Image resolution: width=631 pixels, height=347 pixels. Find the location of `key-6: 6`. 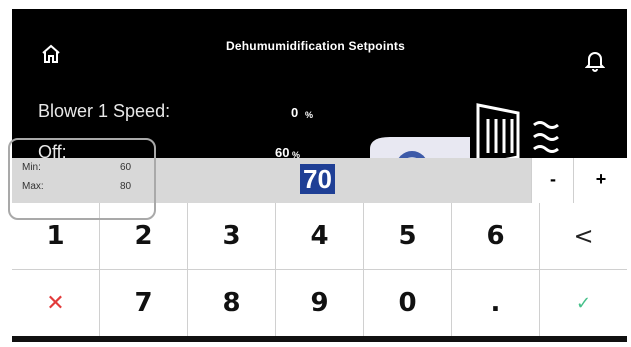

key-6: 6 is located at coordinates (495, 236).